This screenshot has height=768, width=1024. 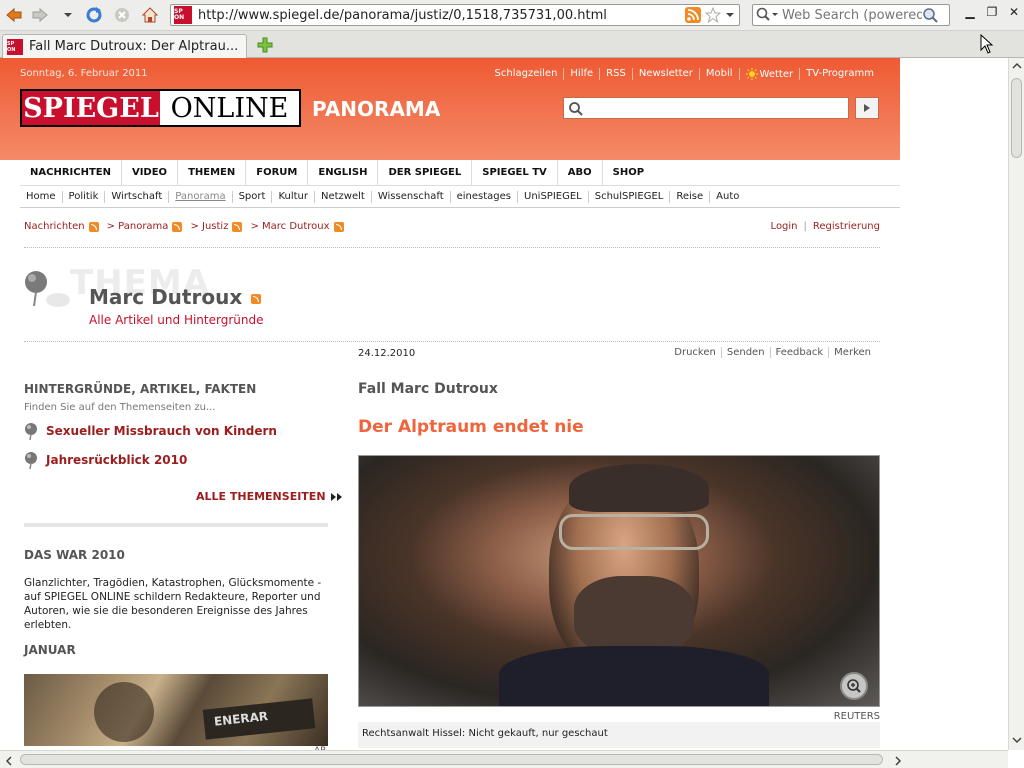 What do you see at coordinates (289, 226) in the screenshot?
I see `breadcrumb-marc-dutroux: > Marc Dutroux` at bounding box center [289, 226].